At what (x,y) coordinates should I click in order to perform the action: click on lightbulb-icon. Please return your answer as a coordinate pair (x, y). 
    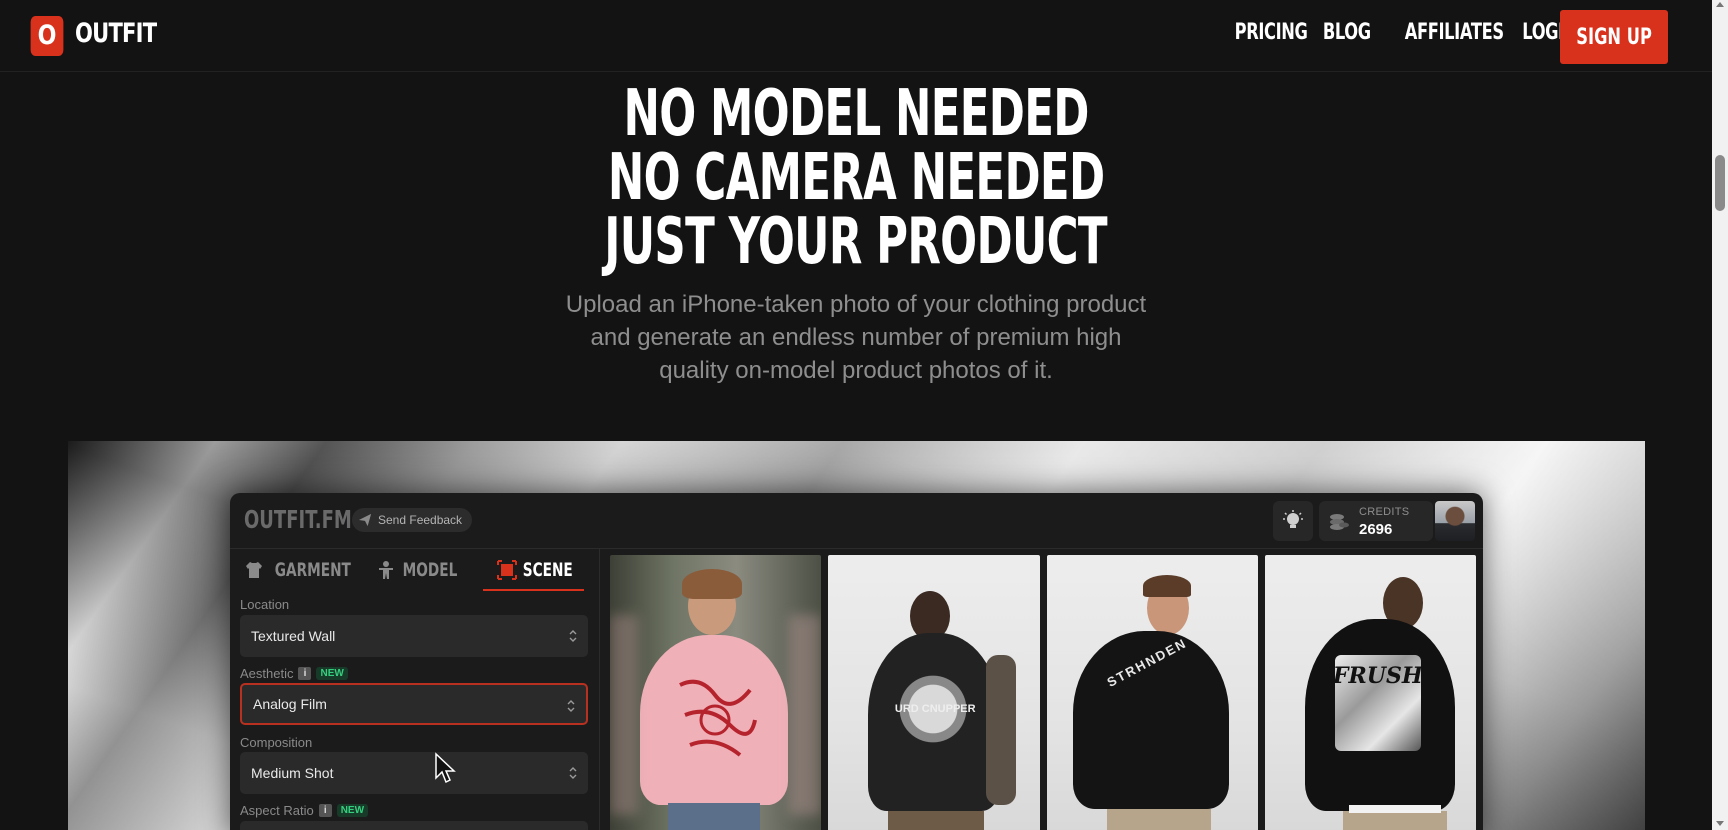
    Looking at the image, I should click on (1293, 519).